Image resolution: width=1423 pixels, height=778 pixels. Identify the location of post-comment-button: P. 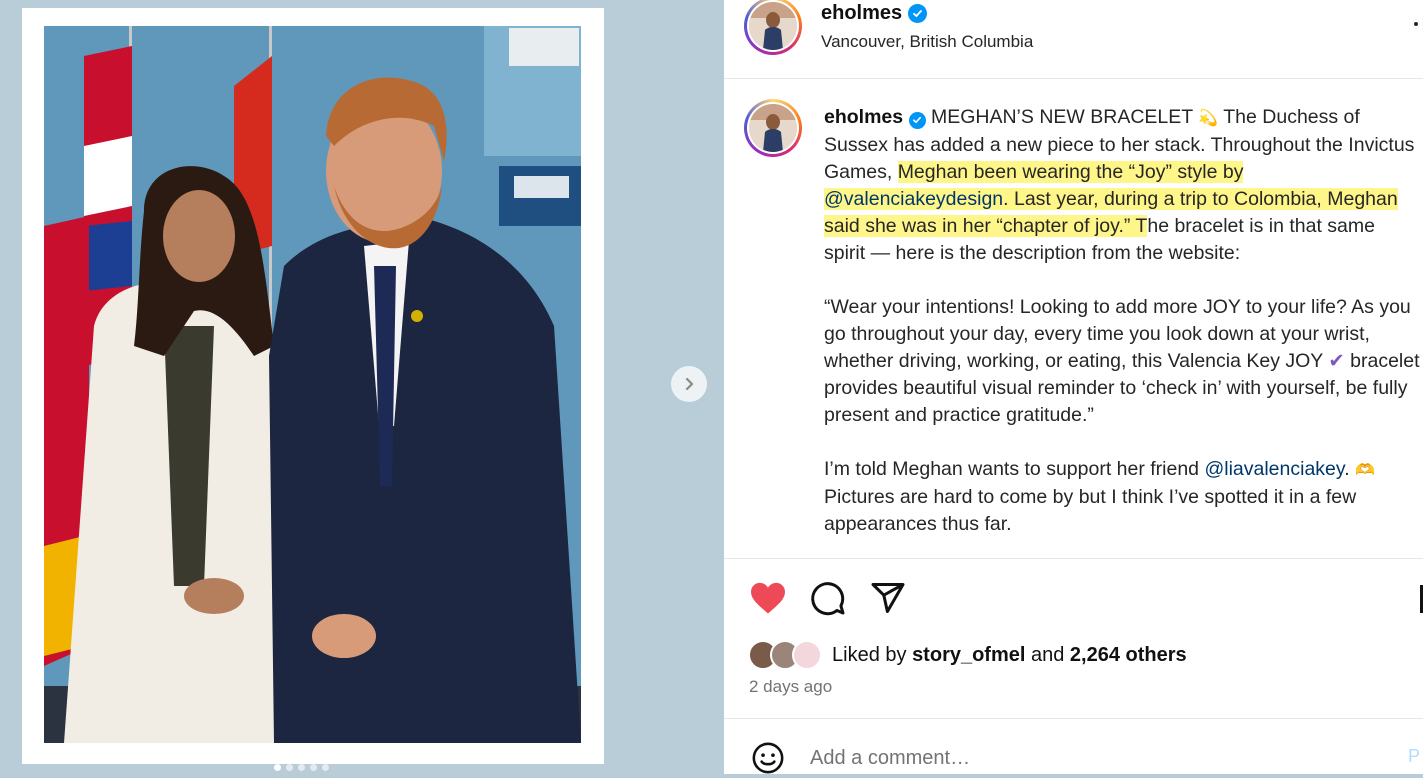
(1414, 756).